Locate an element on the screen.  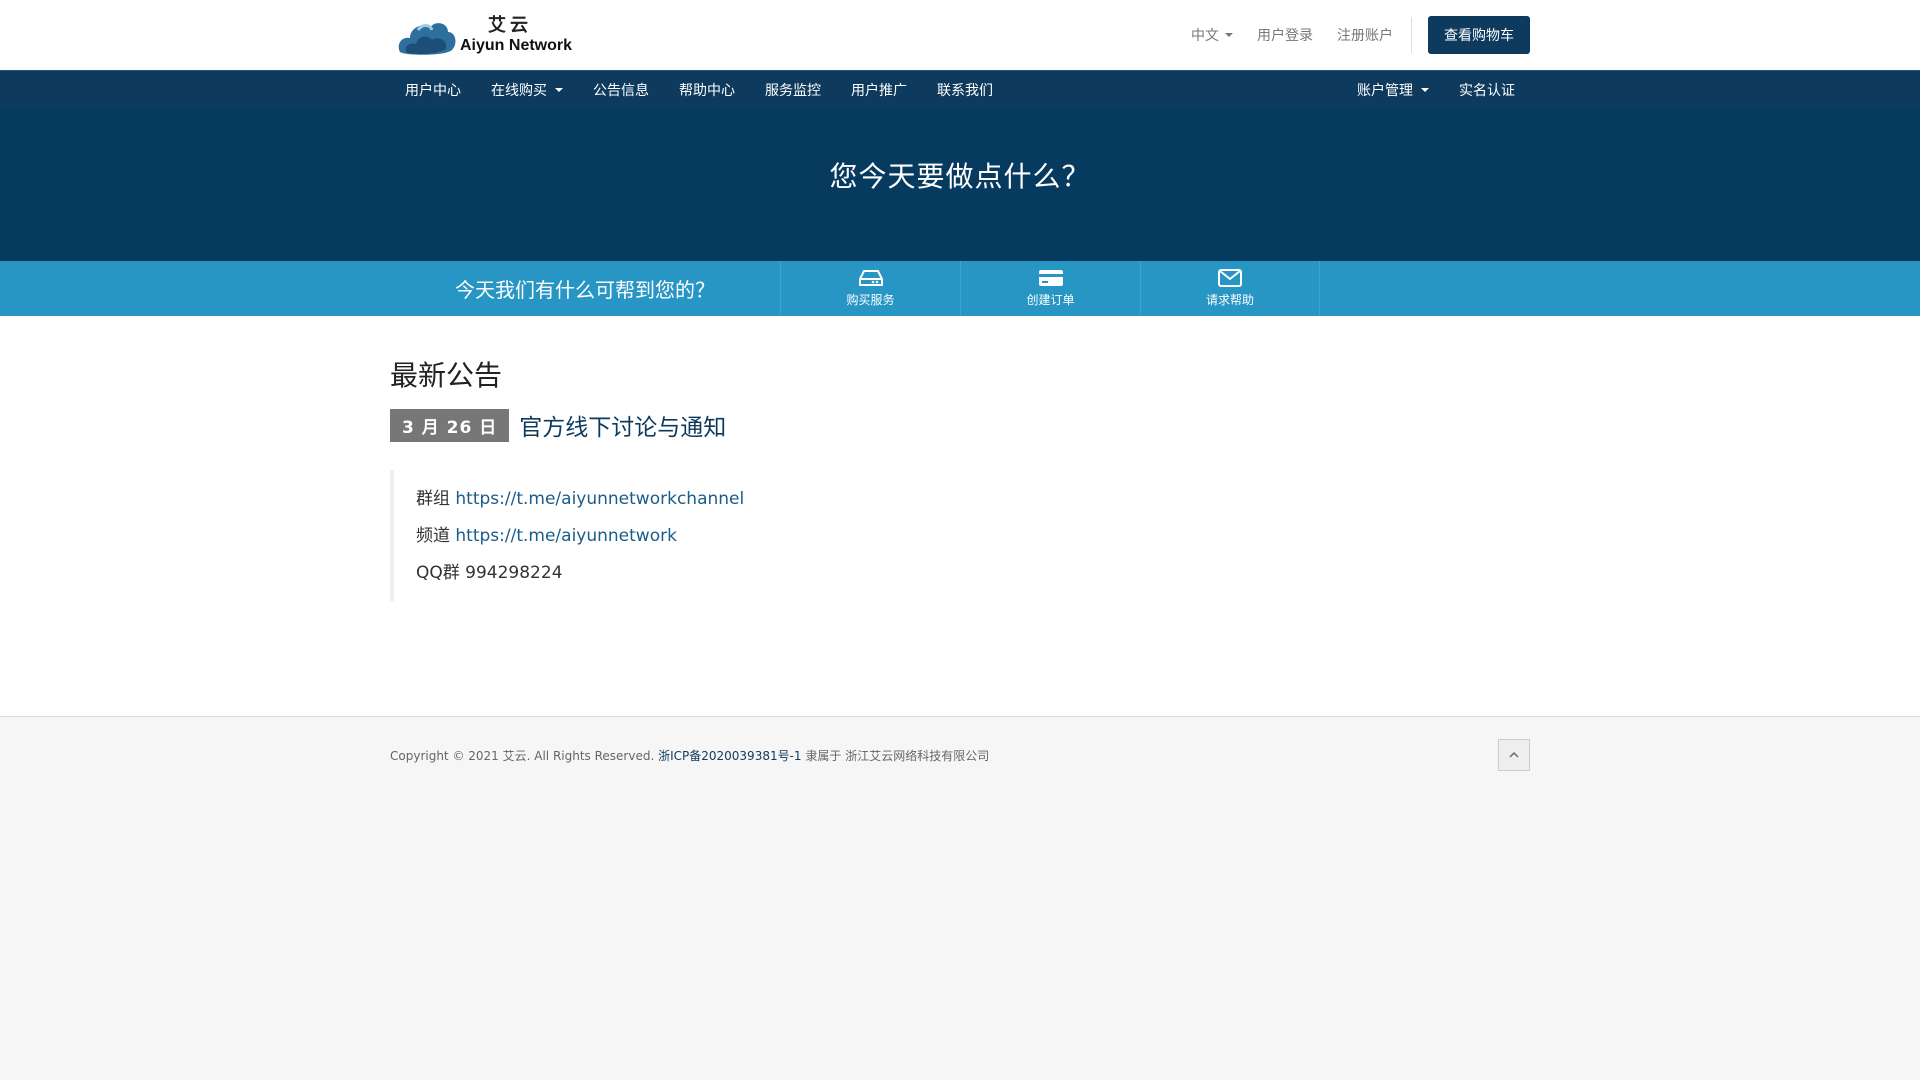
hero-title: 您今天要做点什么？ is located at coordinates (960, 176).